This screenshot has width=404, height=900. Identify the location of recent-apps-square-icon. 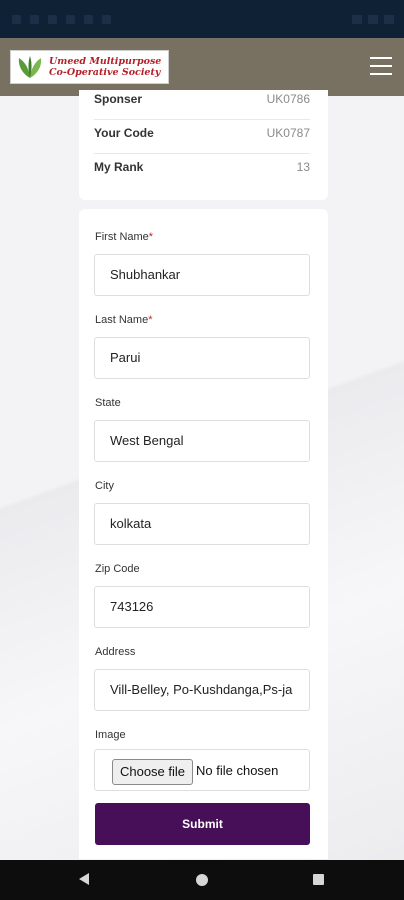
(318, 879).